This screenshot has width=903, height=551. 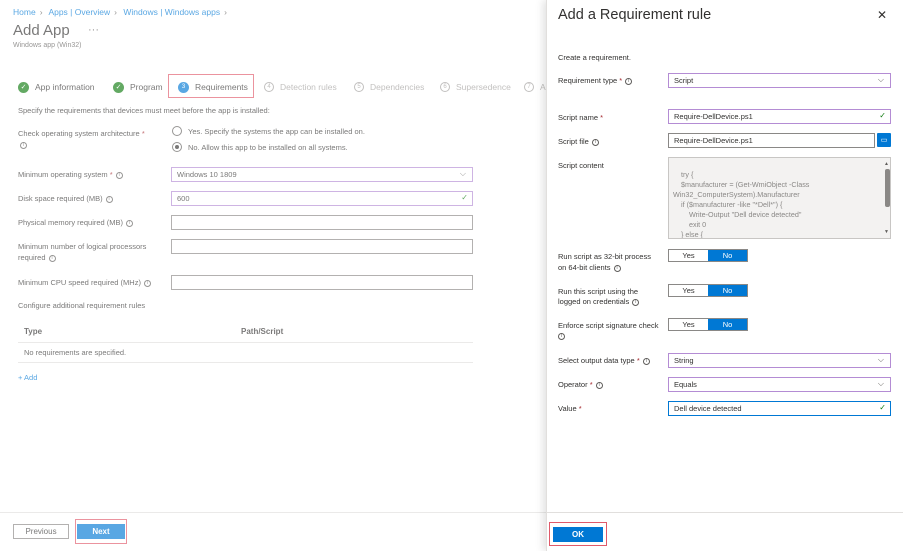 I want to click on output-type-dropdown: String ⌵, so click(x=779, y=360).